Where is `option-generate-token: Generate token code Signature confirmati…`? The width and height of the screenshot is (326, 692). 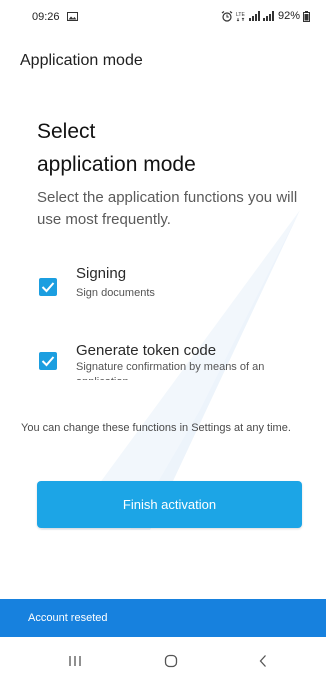 option-generate-token: Generate token code Signature confirmati… is located at coordinates (171, 360).